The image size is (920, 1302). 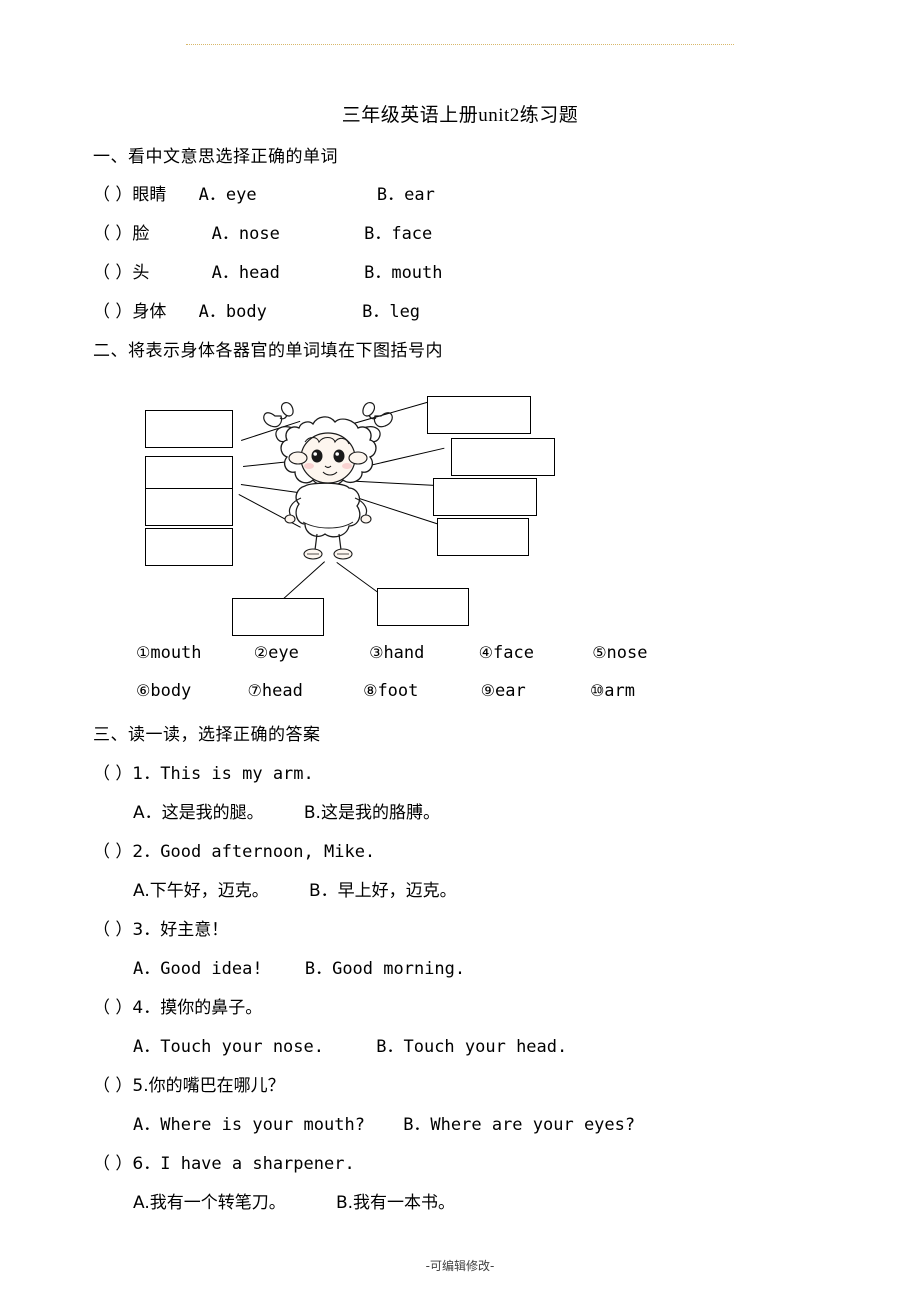 What do you see at coordinates (395, 1203) in the screenshot?
I see `option-b: B.我有一本书。` at bounding box center [395, 1203].